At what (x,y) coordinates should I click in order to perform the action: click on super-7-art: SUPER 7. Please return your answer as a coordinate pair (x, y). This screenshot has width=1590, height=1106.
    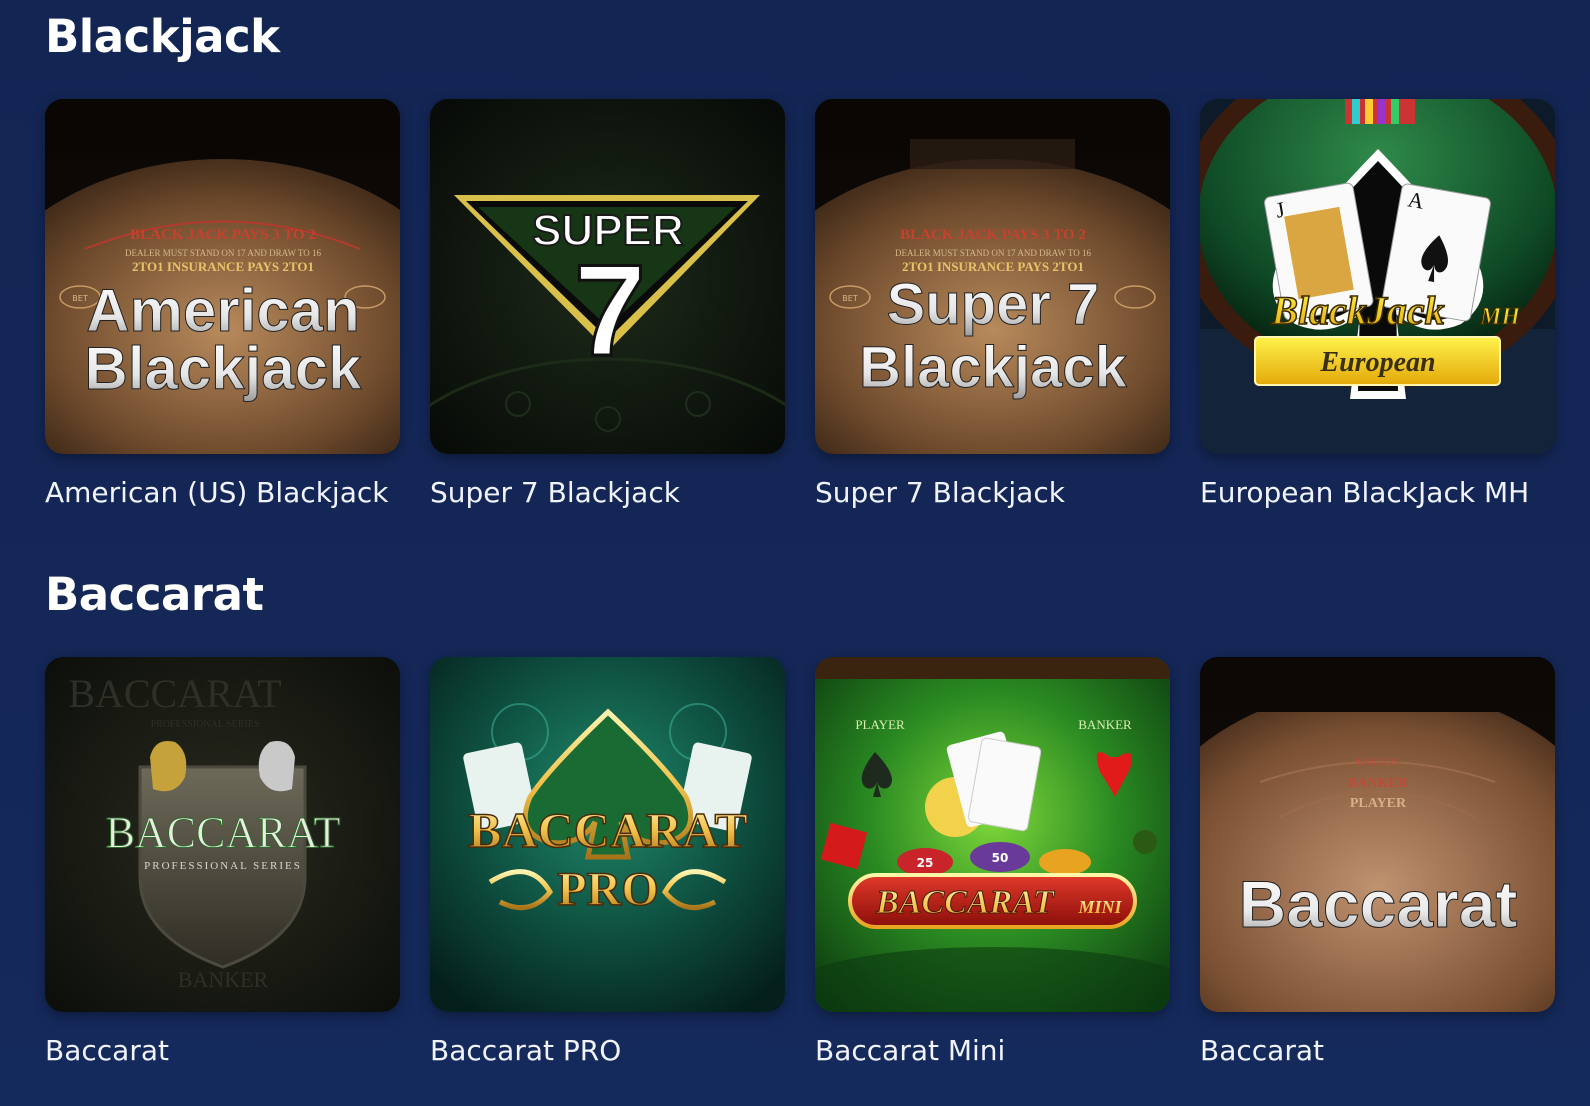
    Looking at the image, I should click on (607, 276).